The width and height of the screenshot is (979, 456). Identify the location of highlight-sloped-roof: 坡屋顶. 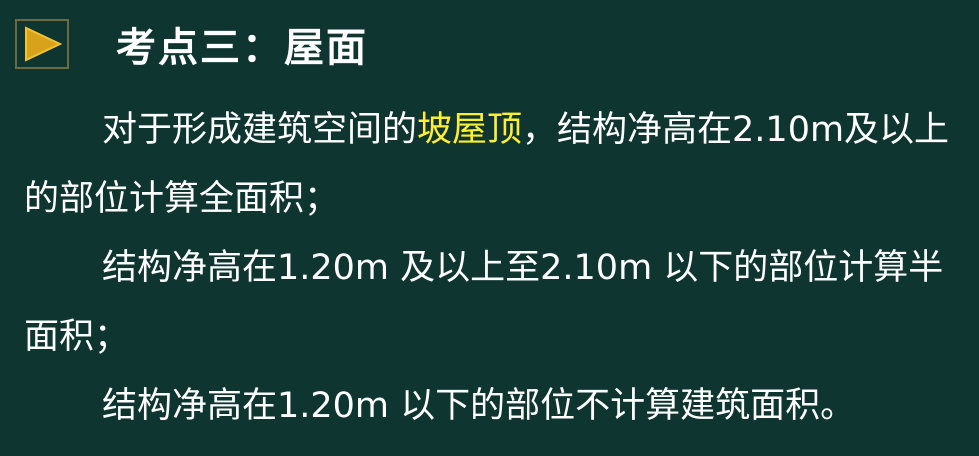
(470, 130).